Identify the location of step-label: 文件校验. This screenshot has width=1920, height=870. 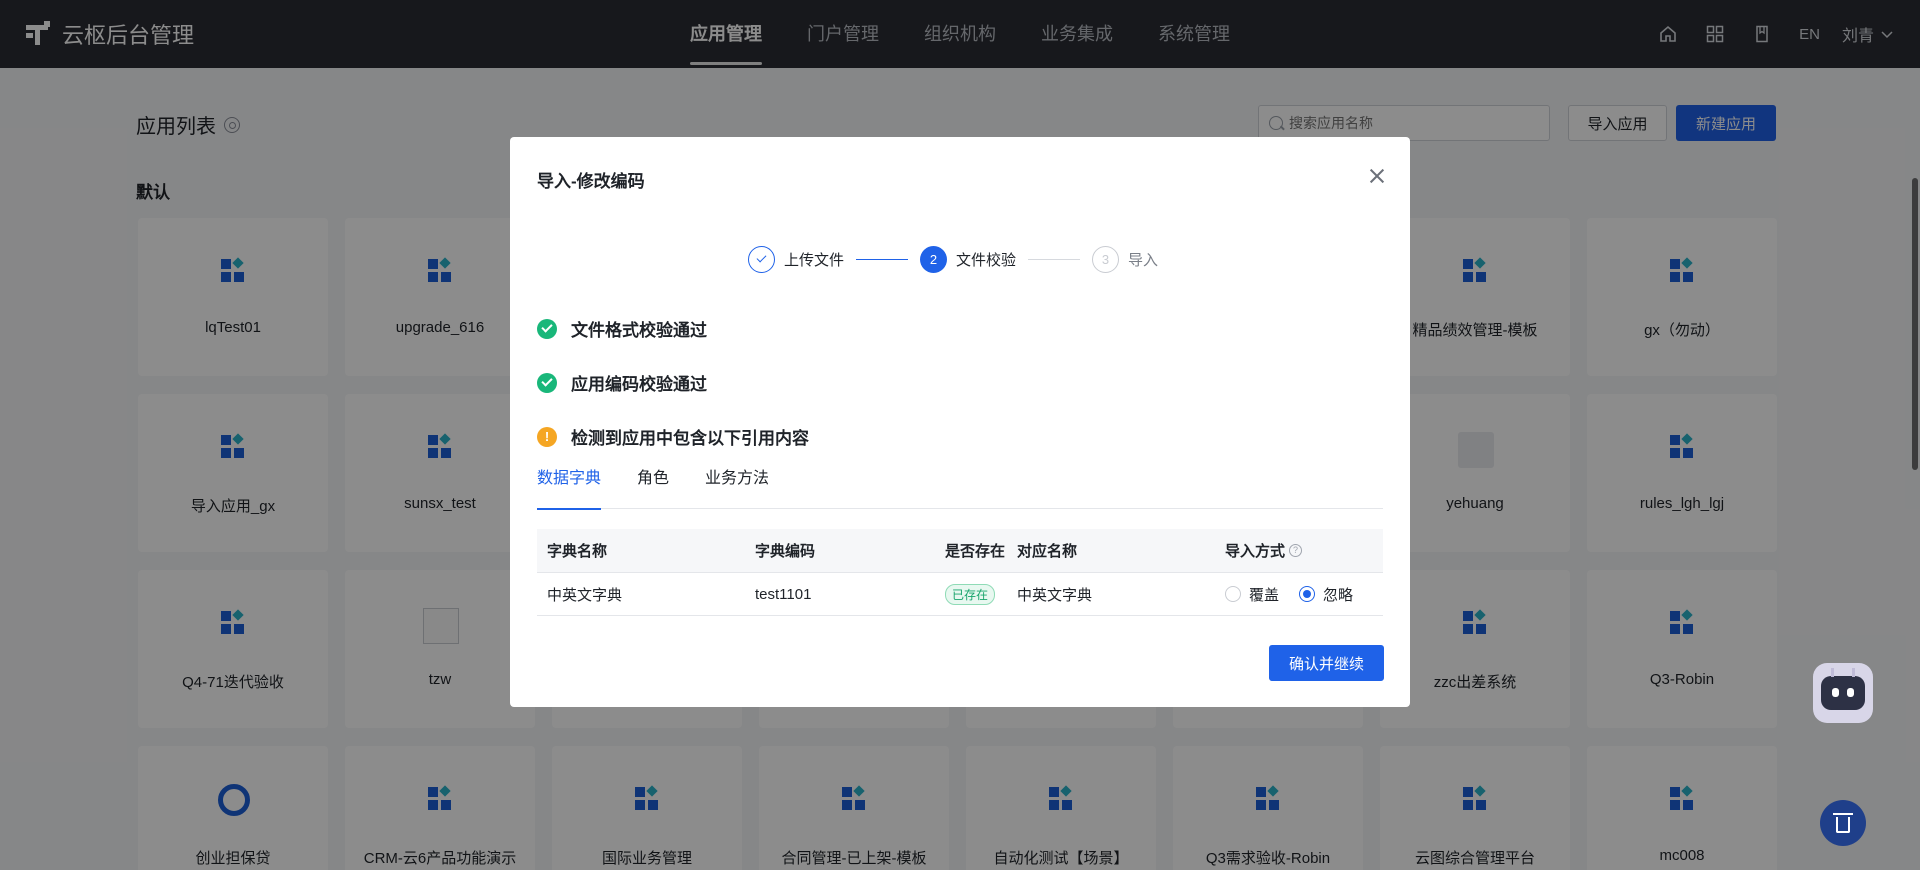
(986, 260).